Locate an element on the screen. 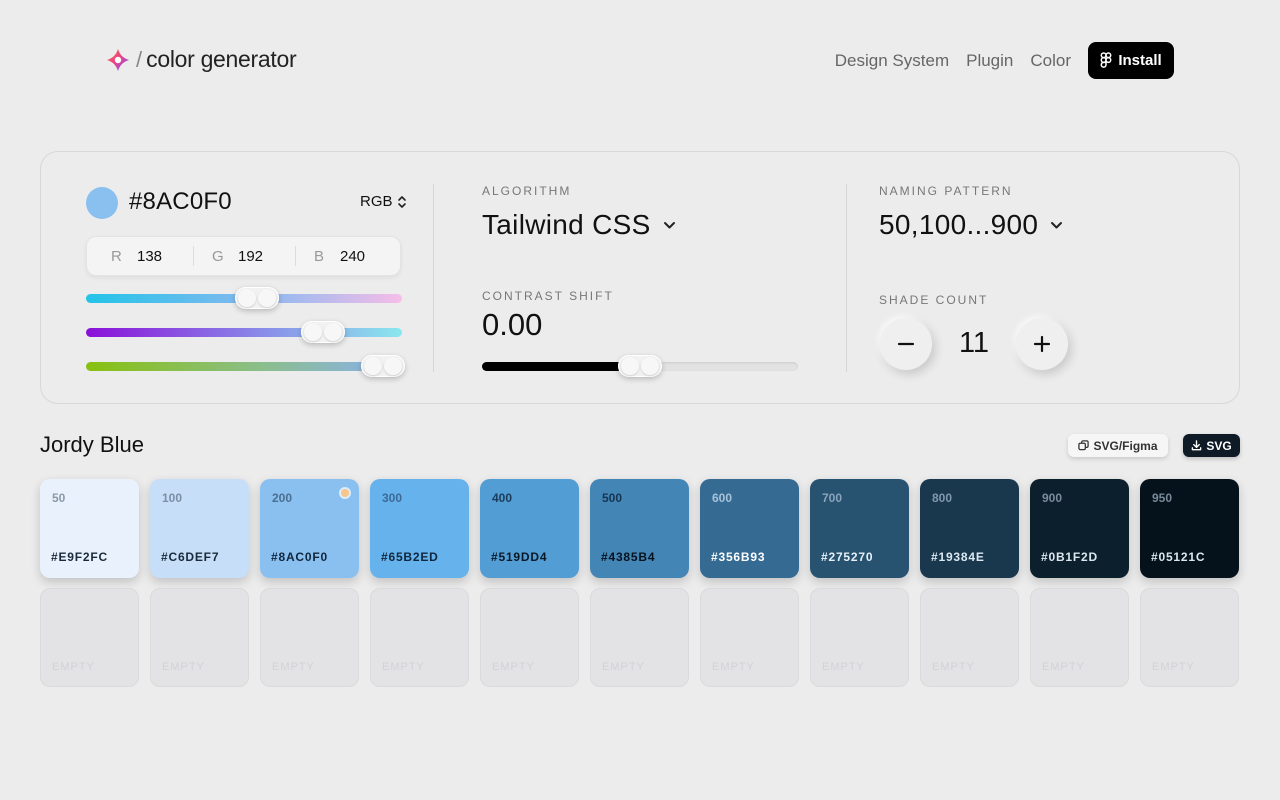 The image size is (1280, 800). plus-icon is located at coordinates (1042, 344).